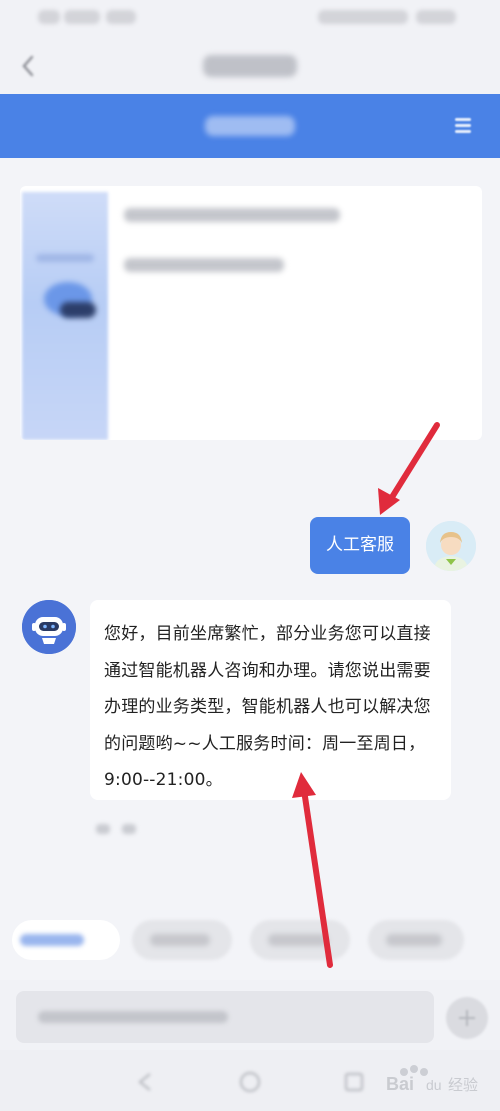 Image resolution: width=500 pixels, height=1111 pixels. I want to click on baidu-watermark: Bai du 经验, so click(436, 1080).